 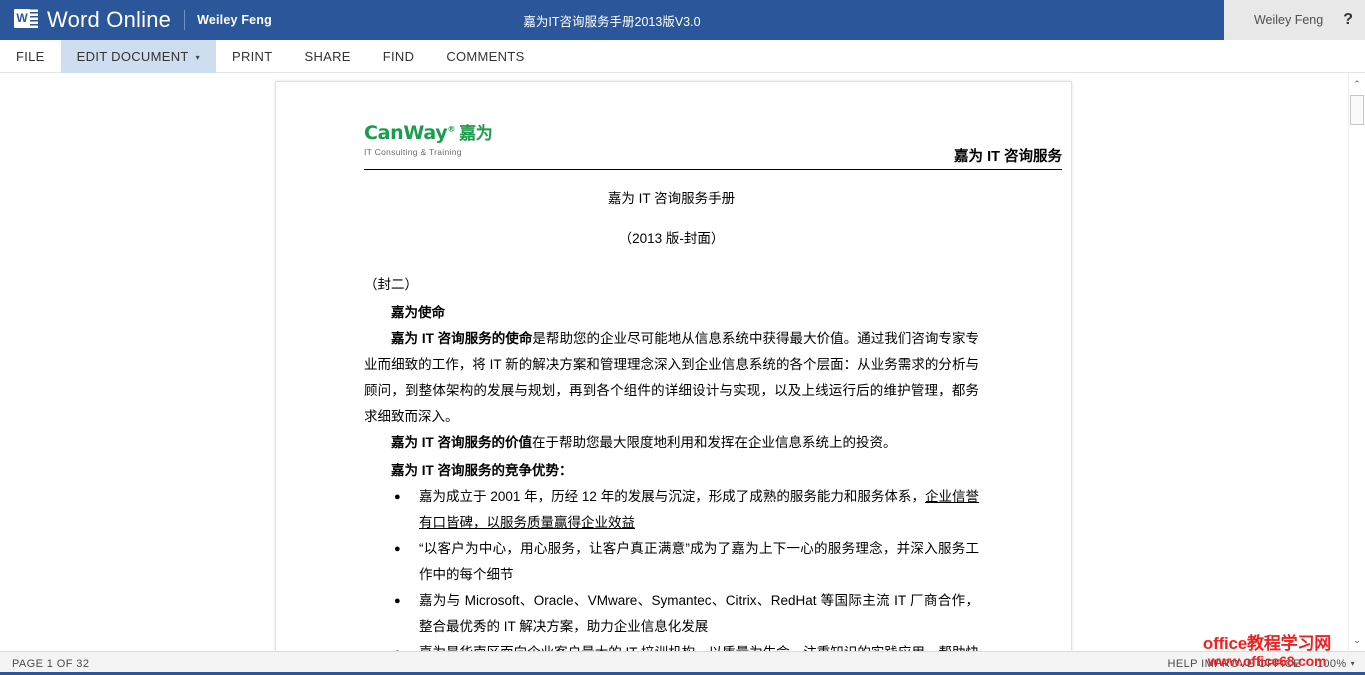 I want to click on menu-item-comments-label: COMMENTS, so click(x=485, y=56).